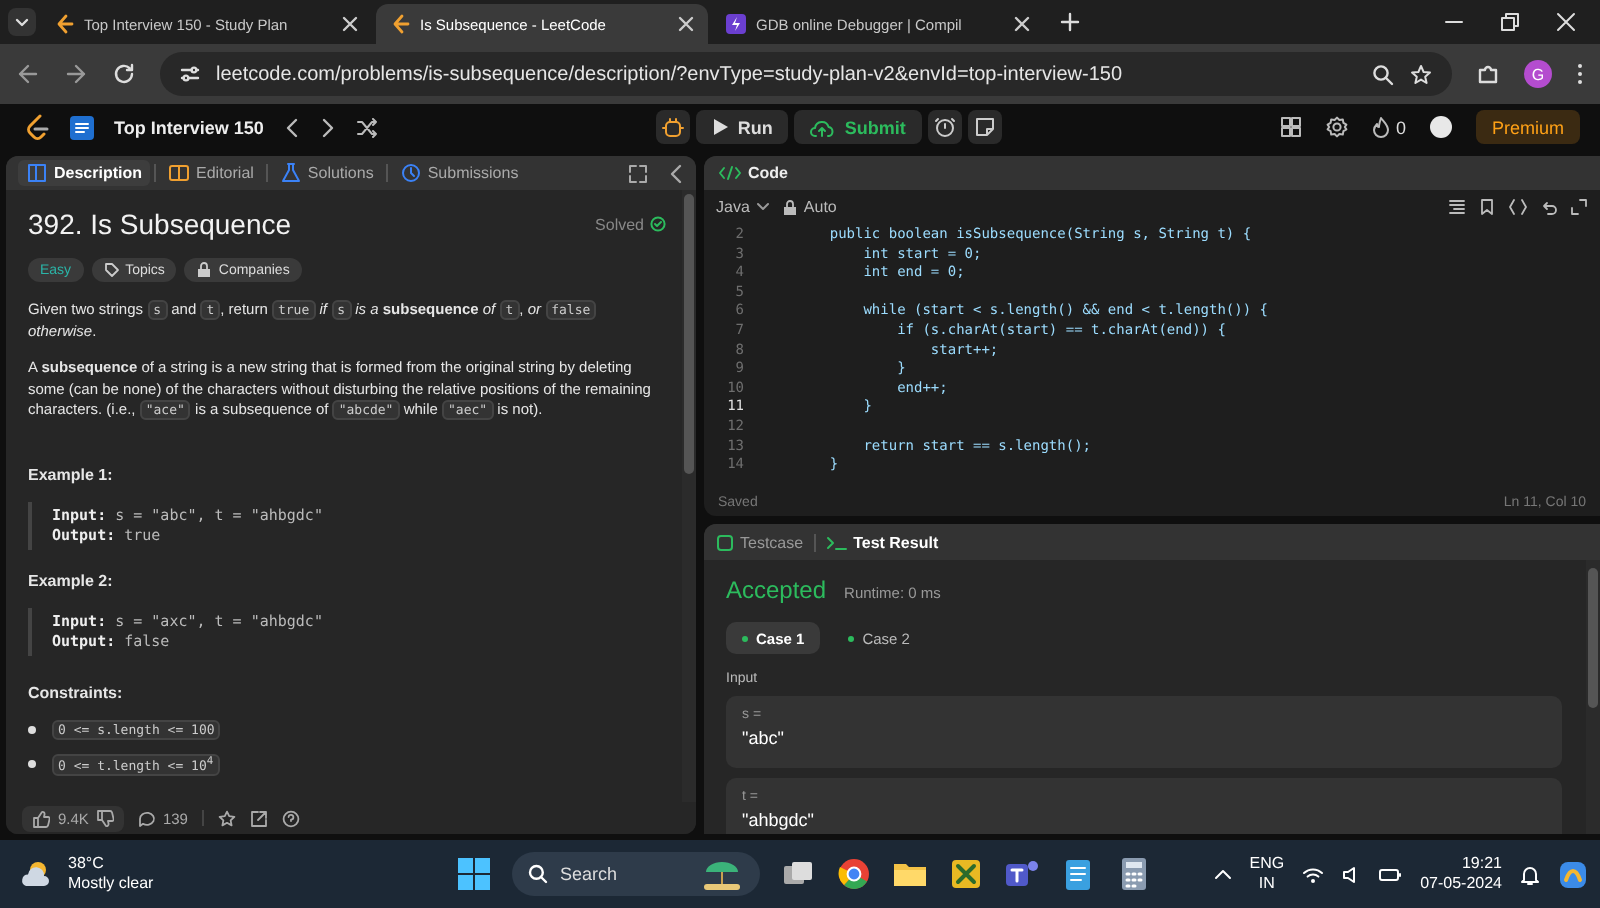  Describe the element at coordinates (71, 580) in the screenshot. I see `example-heading: Example 2:` at that location.